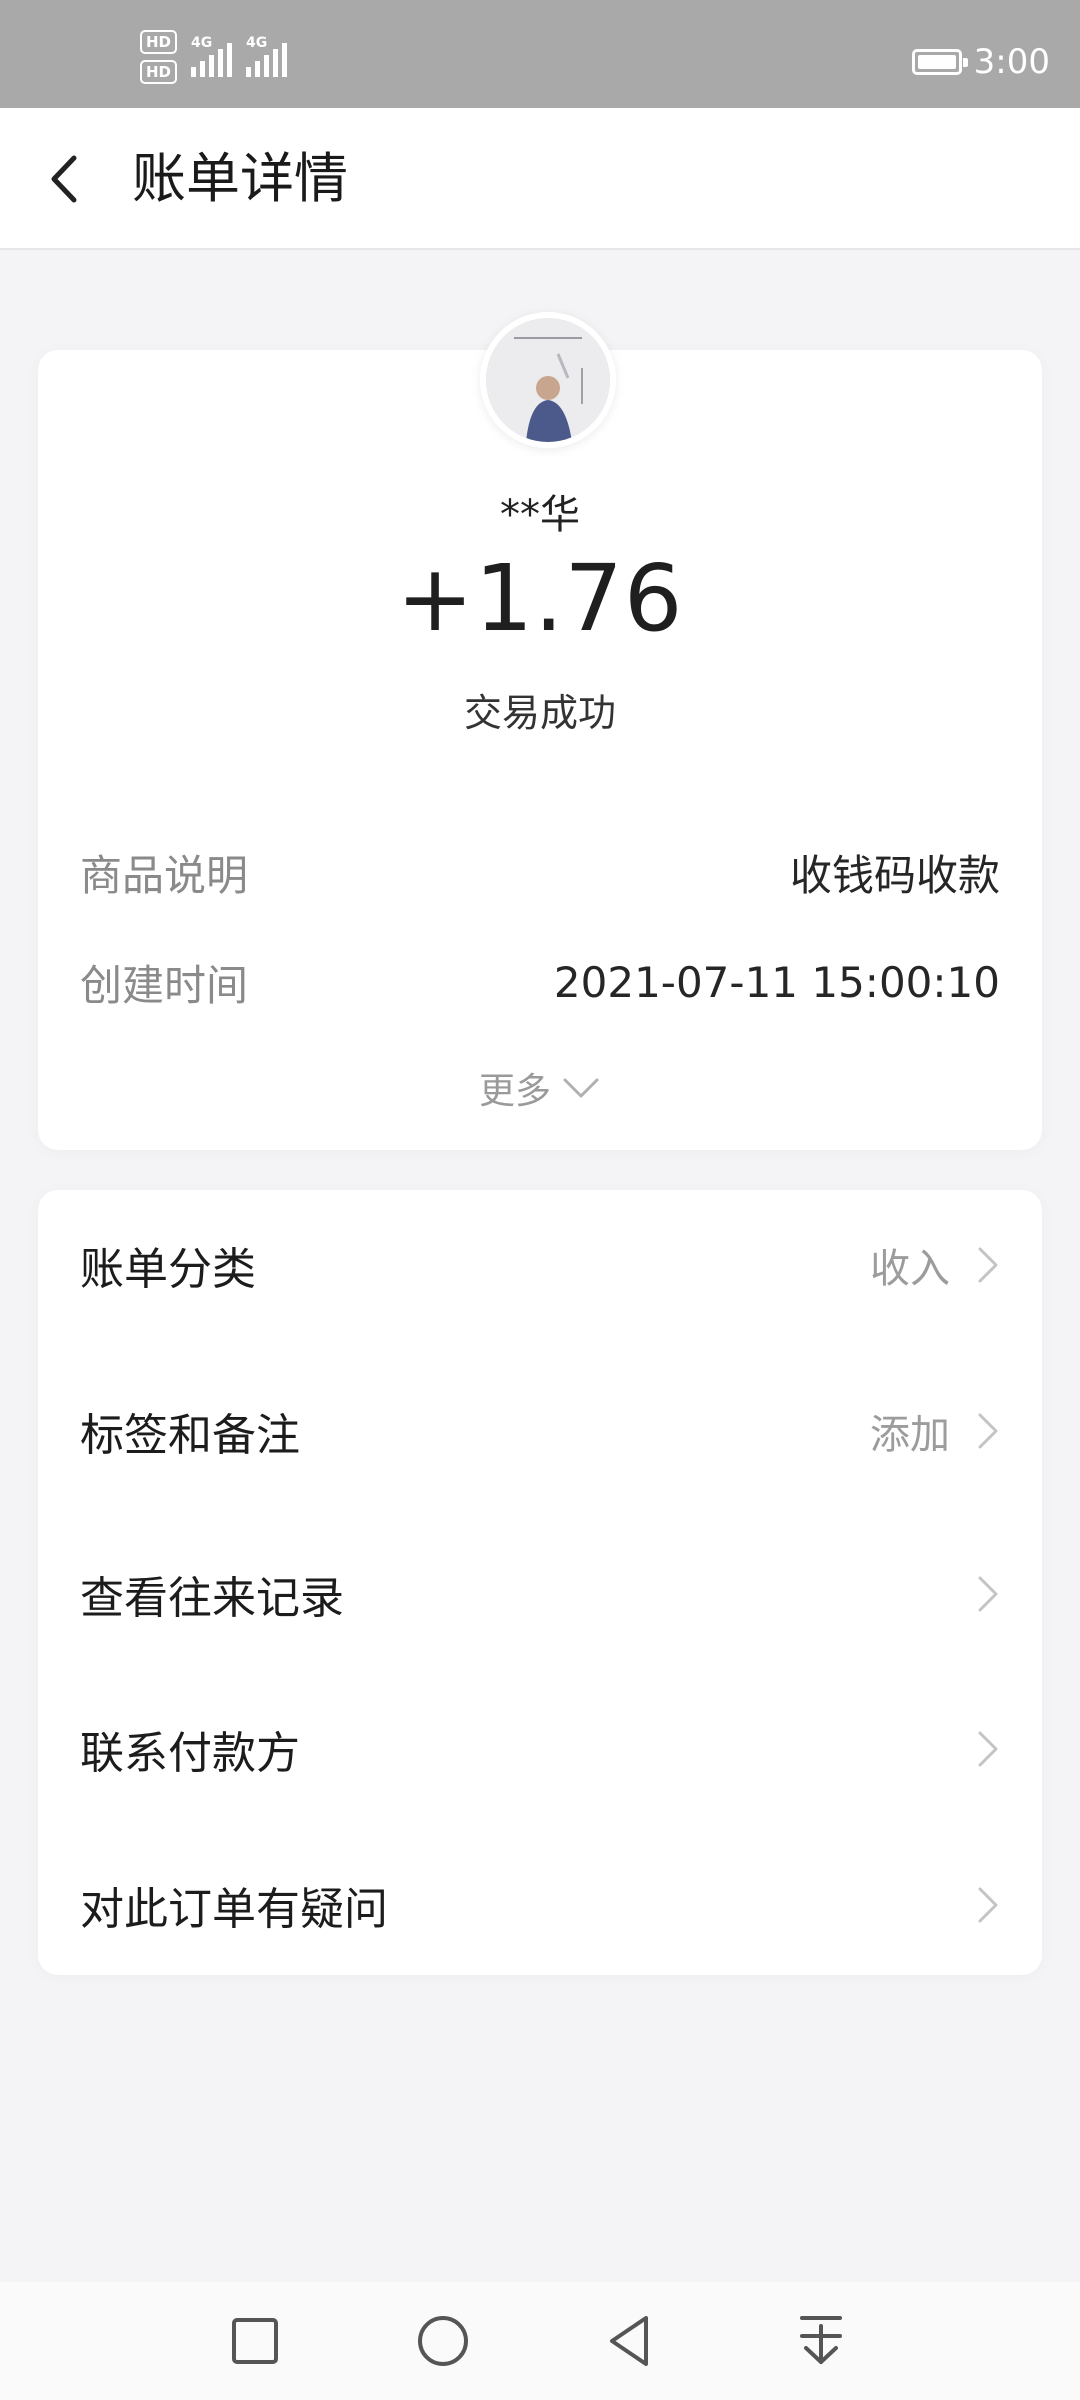  I want to click on triangle-back-icon, so click(629, 2341).